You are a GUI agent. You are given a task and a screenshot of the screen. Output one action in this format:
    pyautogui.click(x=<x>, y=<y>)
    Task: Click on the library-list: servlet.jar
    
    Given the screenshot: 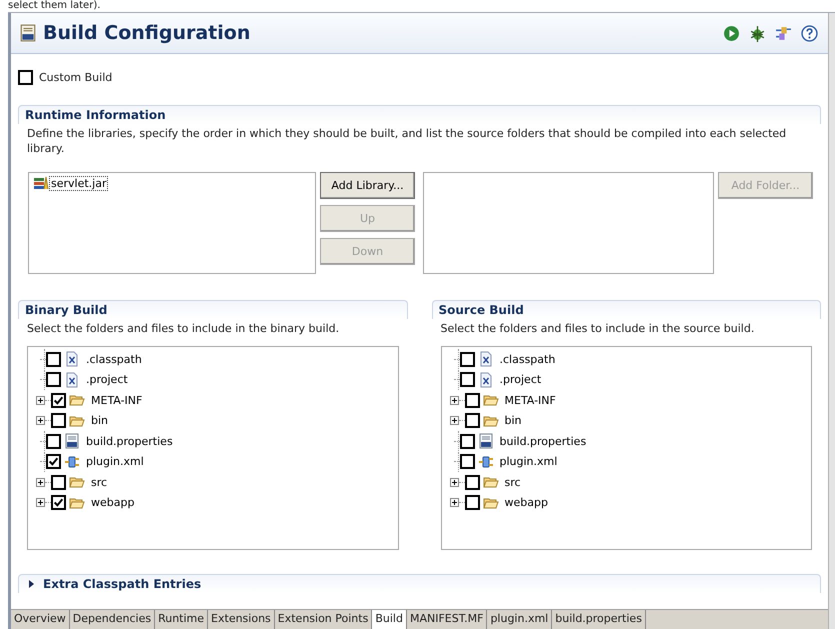 What is the action you would take?
    pyautogui.click(x=172, y=223)
    